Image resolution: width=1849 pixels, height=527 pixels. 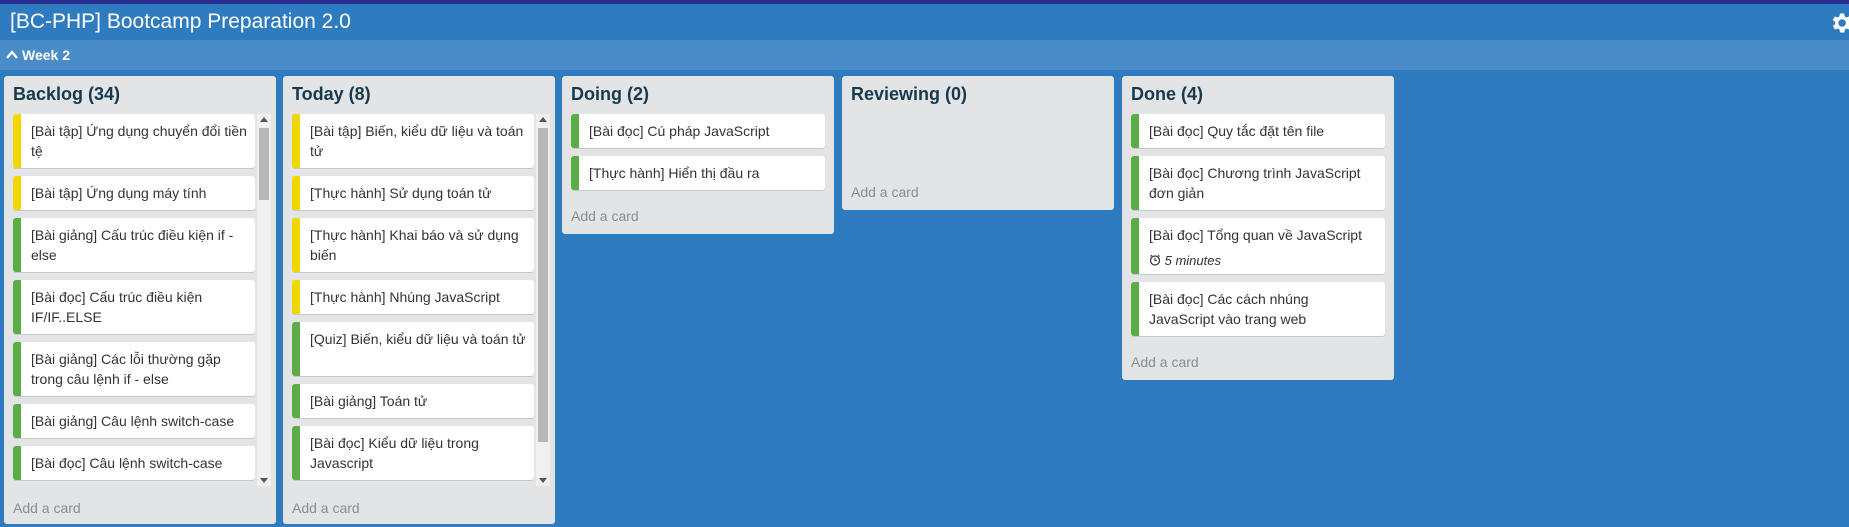 I want to click on list-title: Backlog (34), so click(x=67, y=94).